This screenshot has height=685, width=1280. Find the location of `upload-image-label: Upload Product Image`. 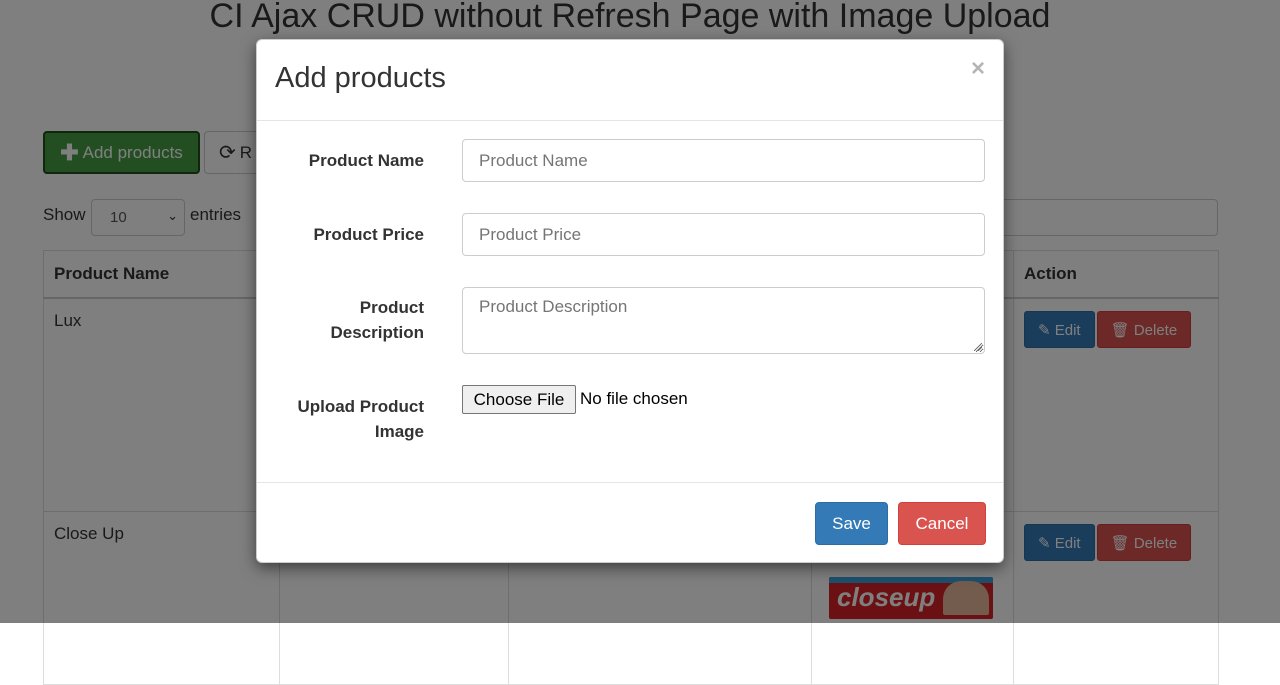

upload-image-label: Upload Product Image is located at coordinates (360, 419).